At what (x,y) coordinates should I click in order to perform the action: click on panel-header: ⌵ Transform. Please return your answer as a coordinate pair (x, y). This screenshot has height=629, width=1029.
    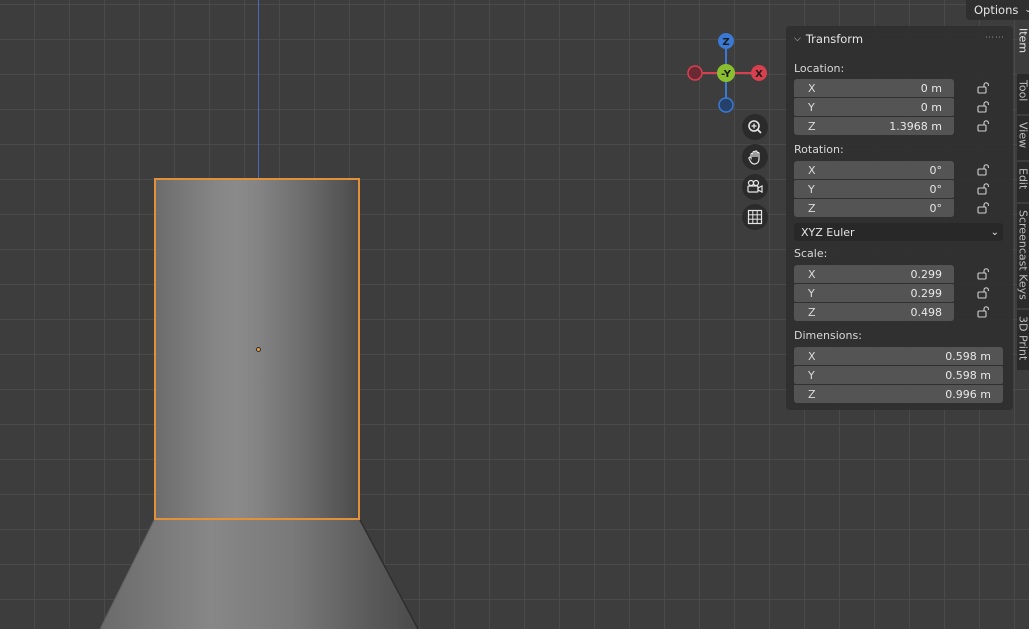
    Looking at the image, I should click on (828, 39).